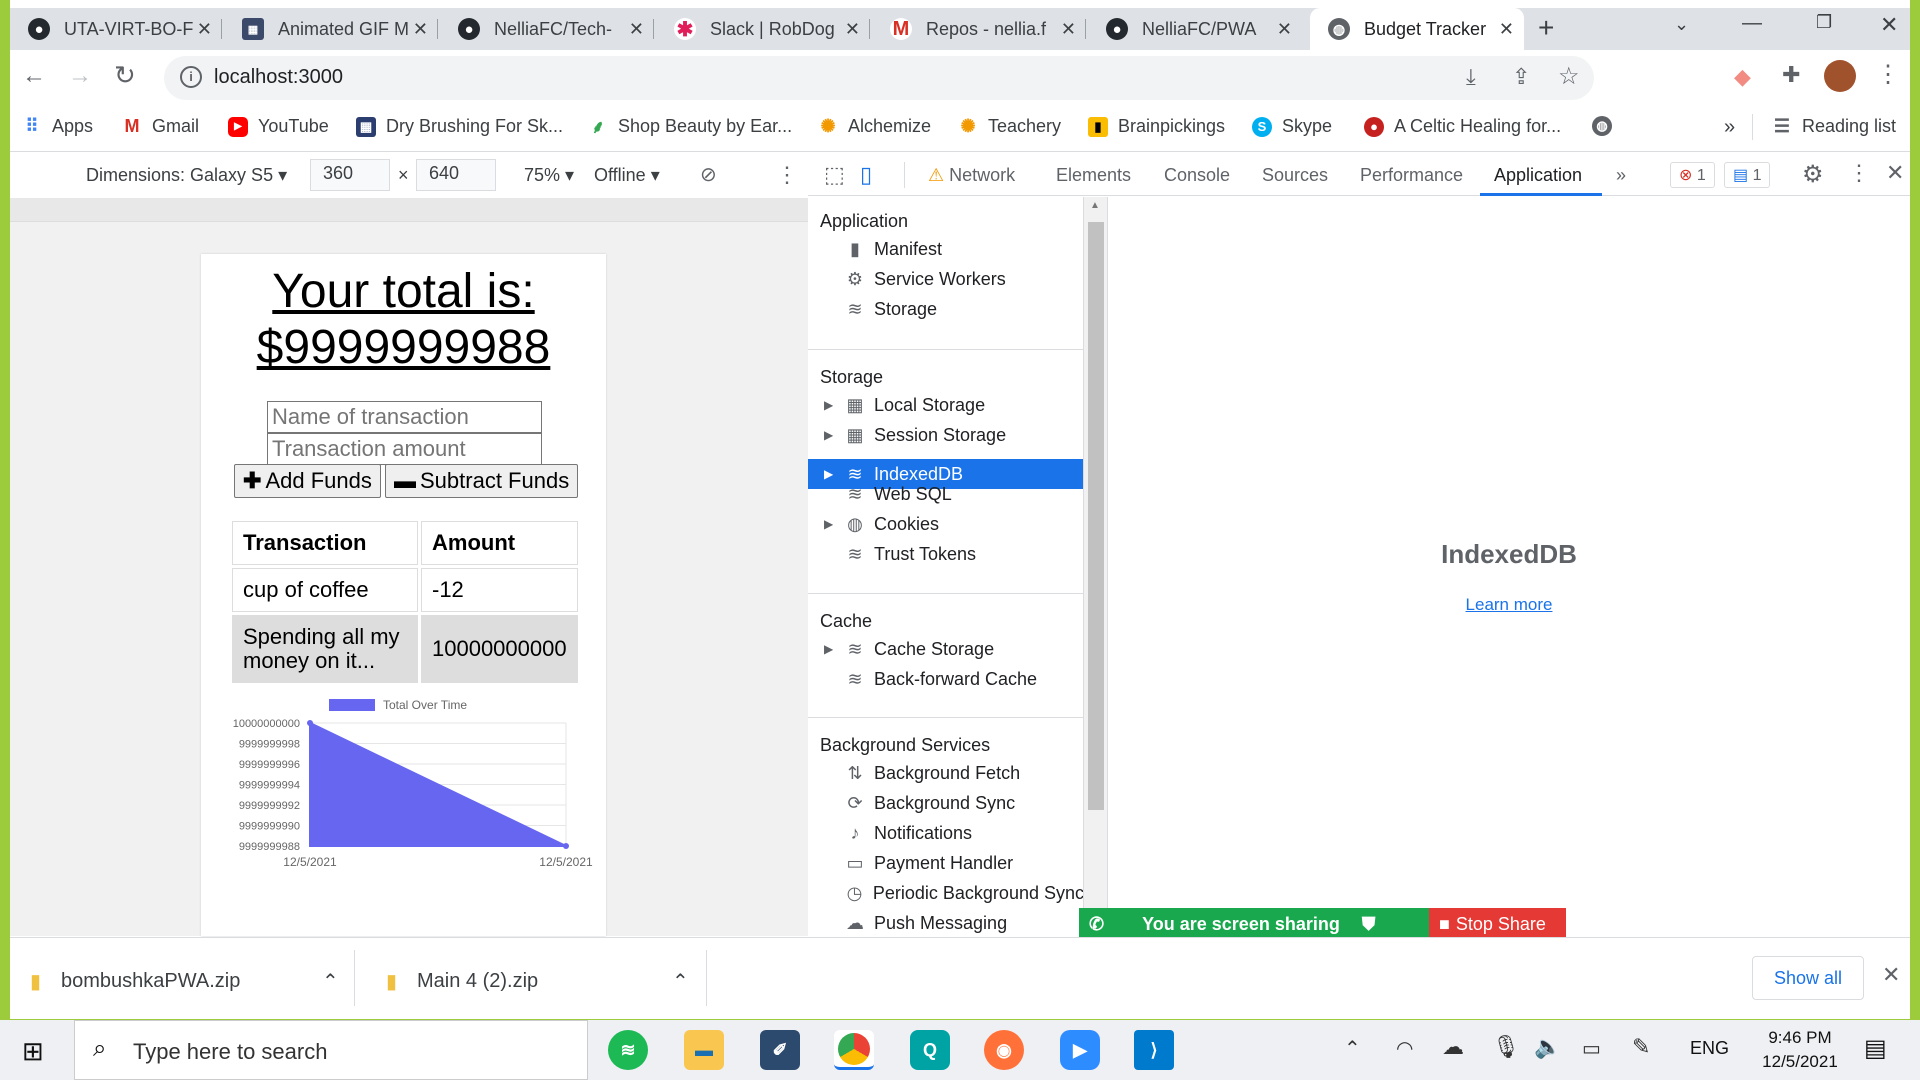 This screenshot has height=1080, width=1920. What do you see at coordinates (1859, 173) in the screenshot?
I see `devtools-menu-icon: ⋮` at bounding box center [1859, 173].